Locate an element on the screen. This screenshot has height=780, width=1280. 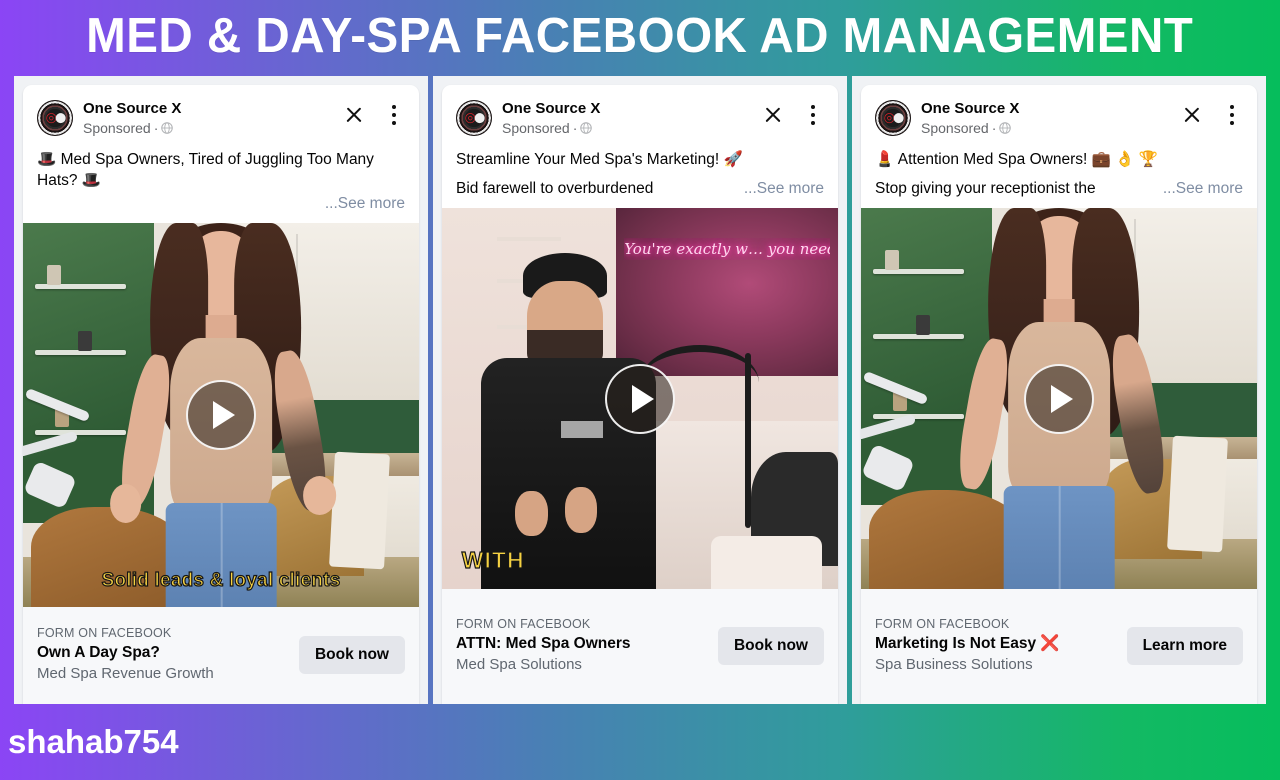
cta-subtitle: Med Spa Revenue Growth is located at coordinates (125, 673).